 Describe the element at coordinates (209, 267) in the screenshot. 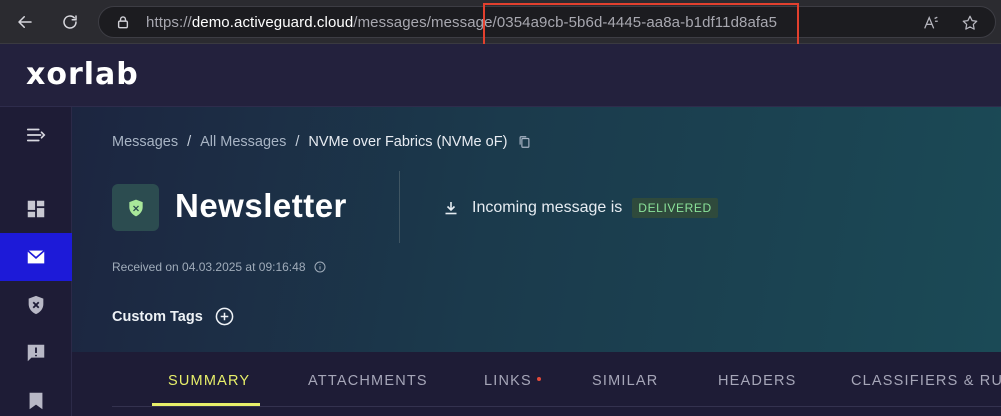

I see `received-text: Received on 04.03.2025 at 09:16:48` at that location.